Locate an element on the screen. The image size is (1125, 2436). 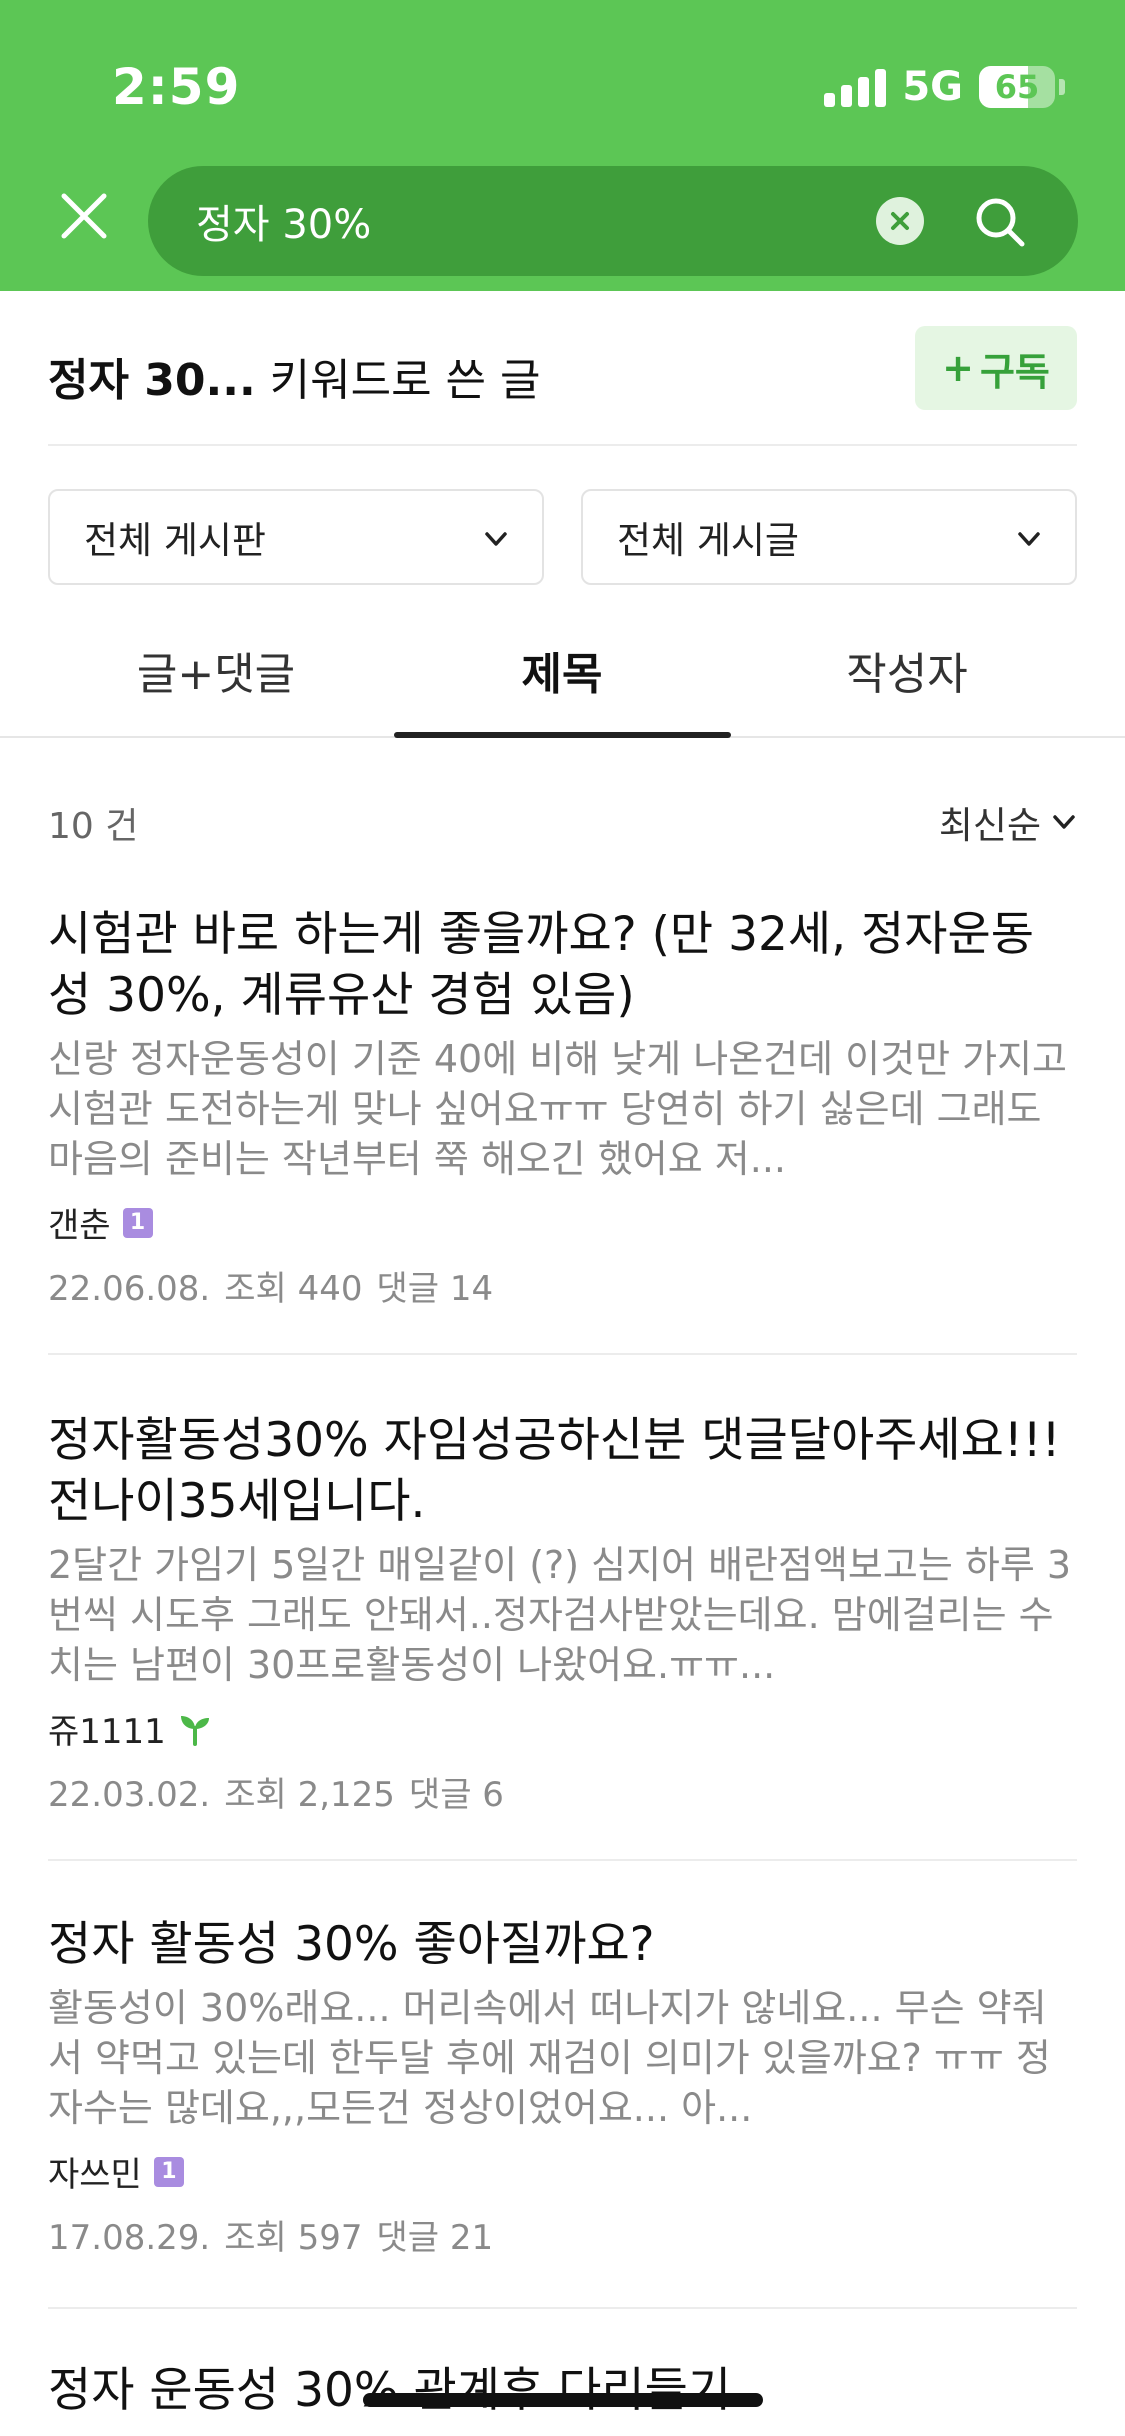
keyword-header: 정자 30... 키워드로 쓴 글 + 구독 is located at coordinates (562, 386).